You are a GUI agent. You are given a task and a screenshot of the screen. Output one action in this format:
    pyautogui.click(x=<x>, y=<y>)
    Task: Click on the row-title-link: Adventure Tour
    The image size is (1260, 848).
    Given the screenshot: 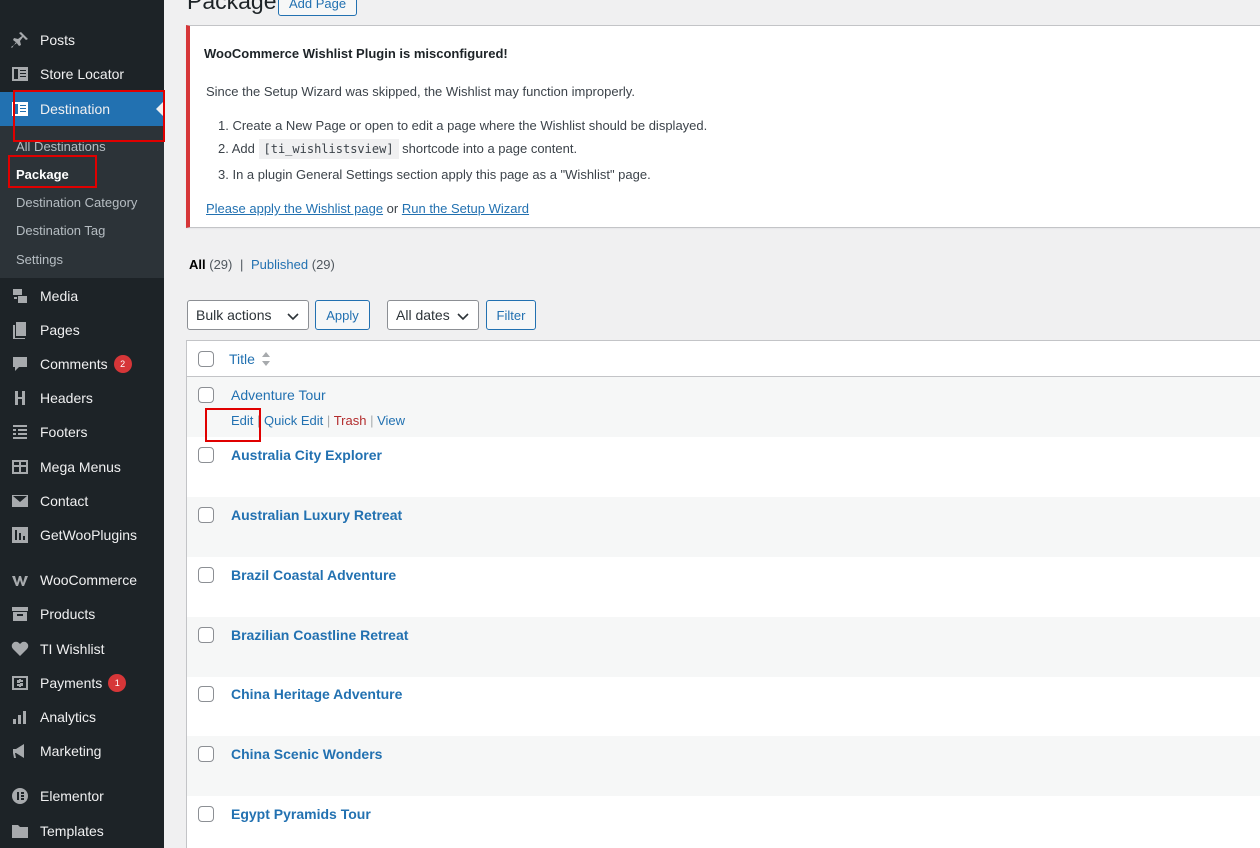 What is the action you would take?
    pyautogui.click(x=278, y=395)
    